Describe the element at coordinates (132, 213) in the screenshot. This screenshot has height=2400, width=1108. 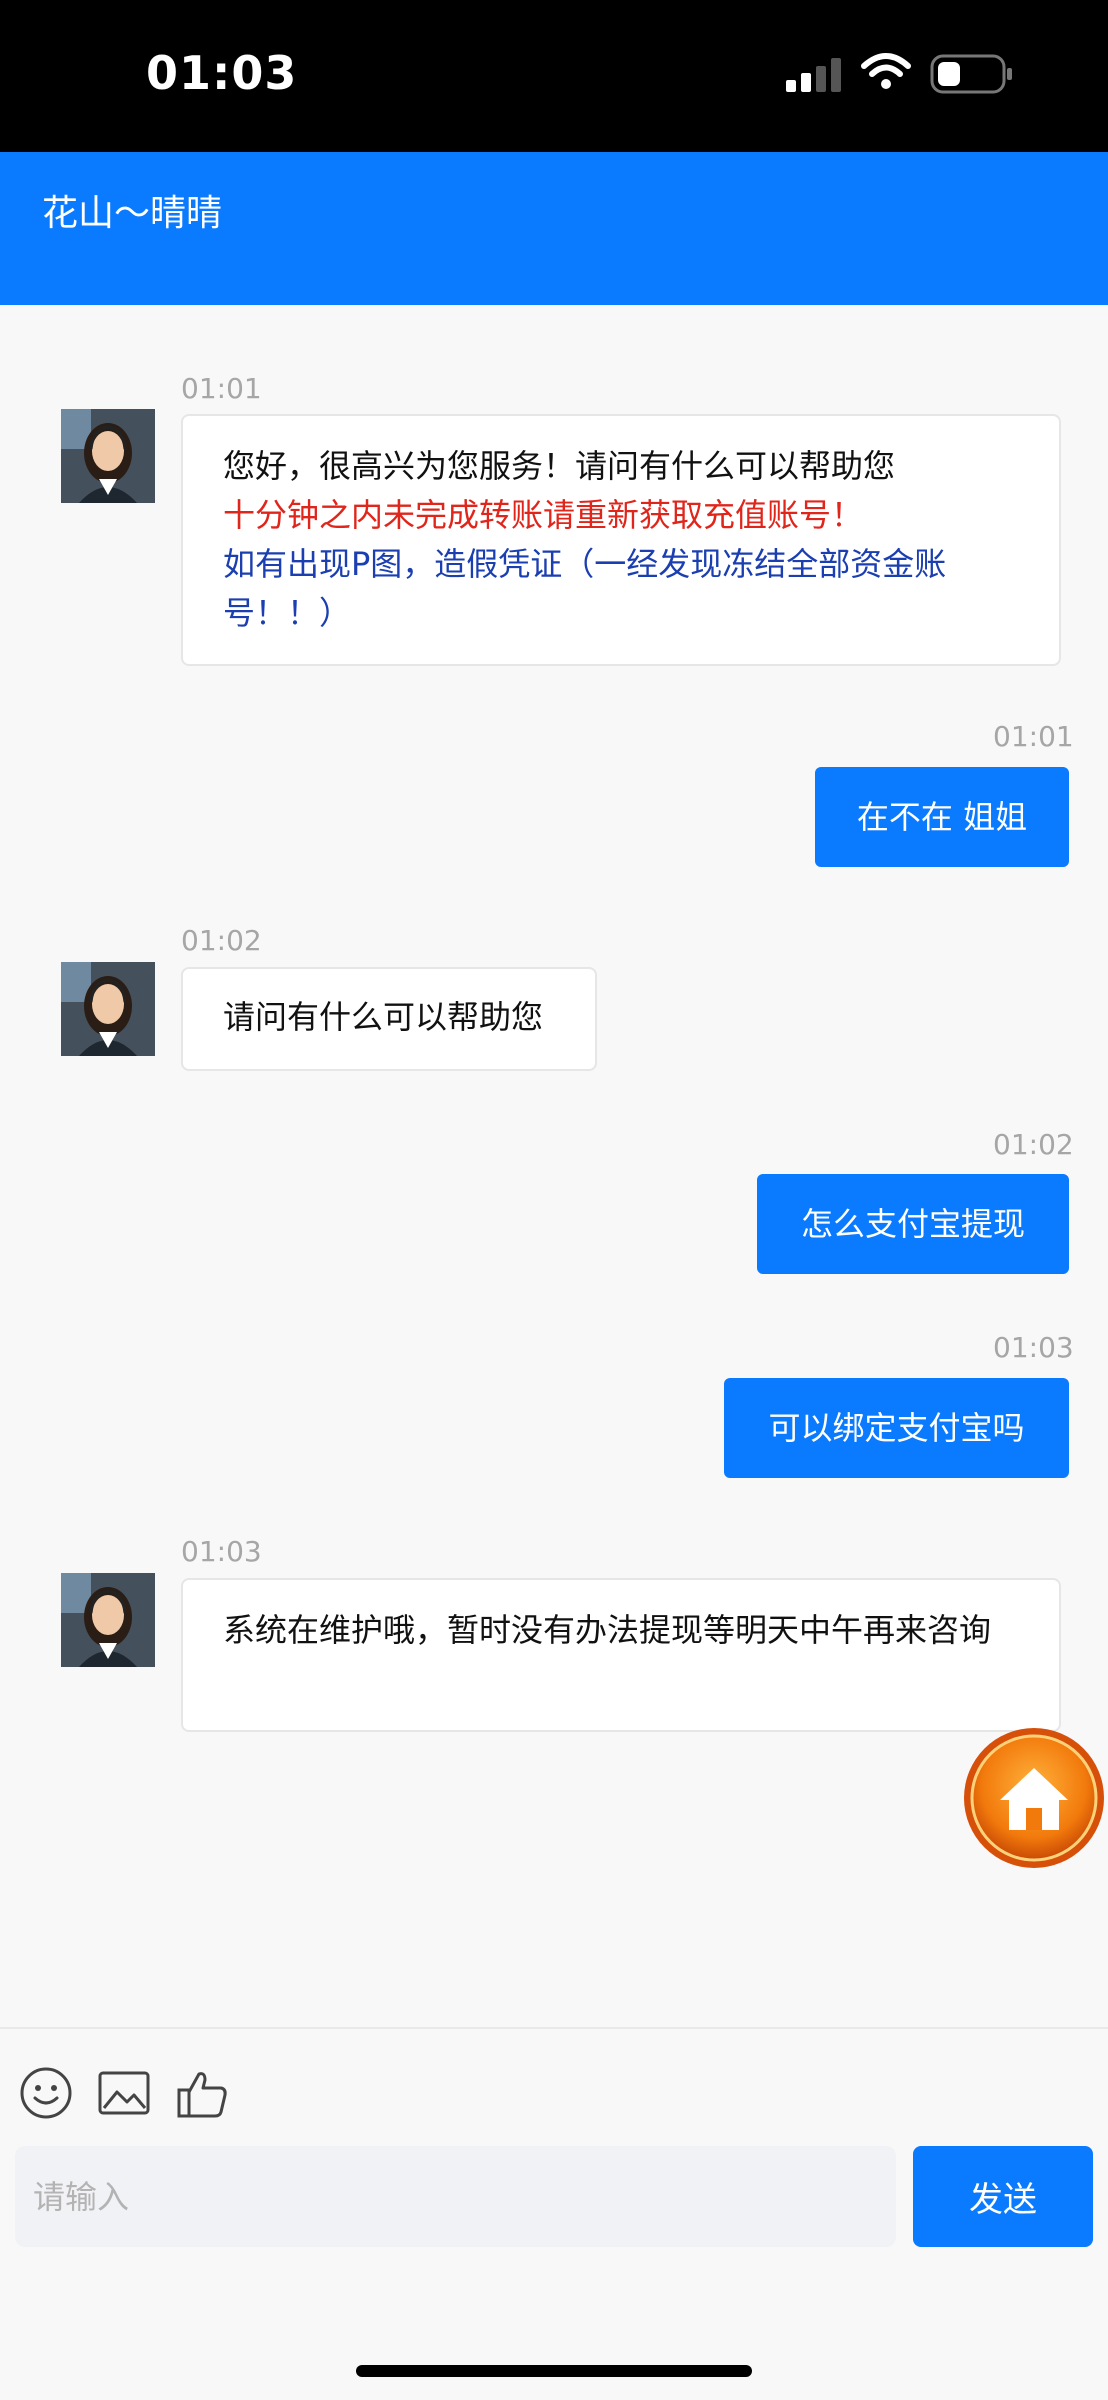
I see `chat-title: 花山～晴晴` at that location.